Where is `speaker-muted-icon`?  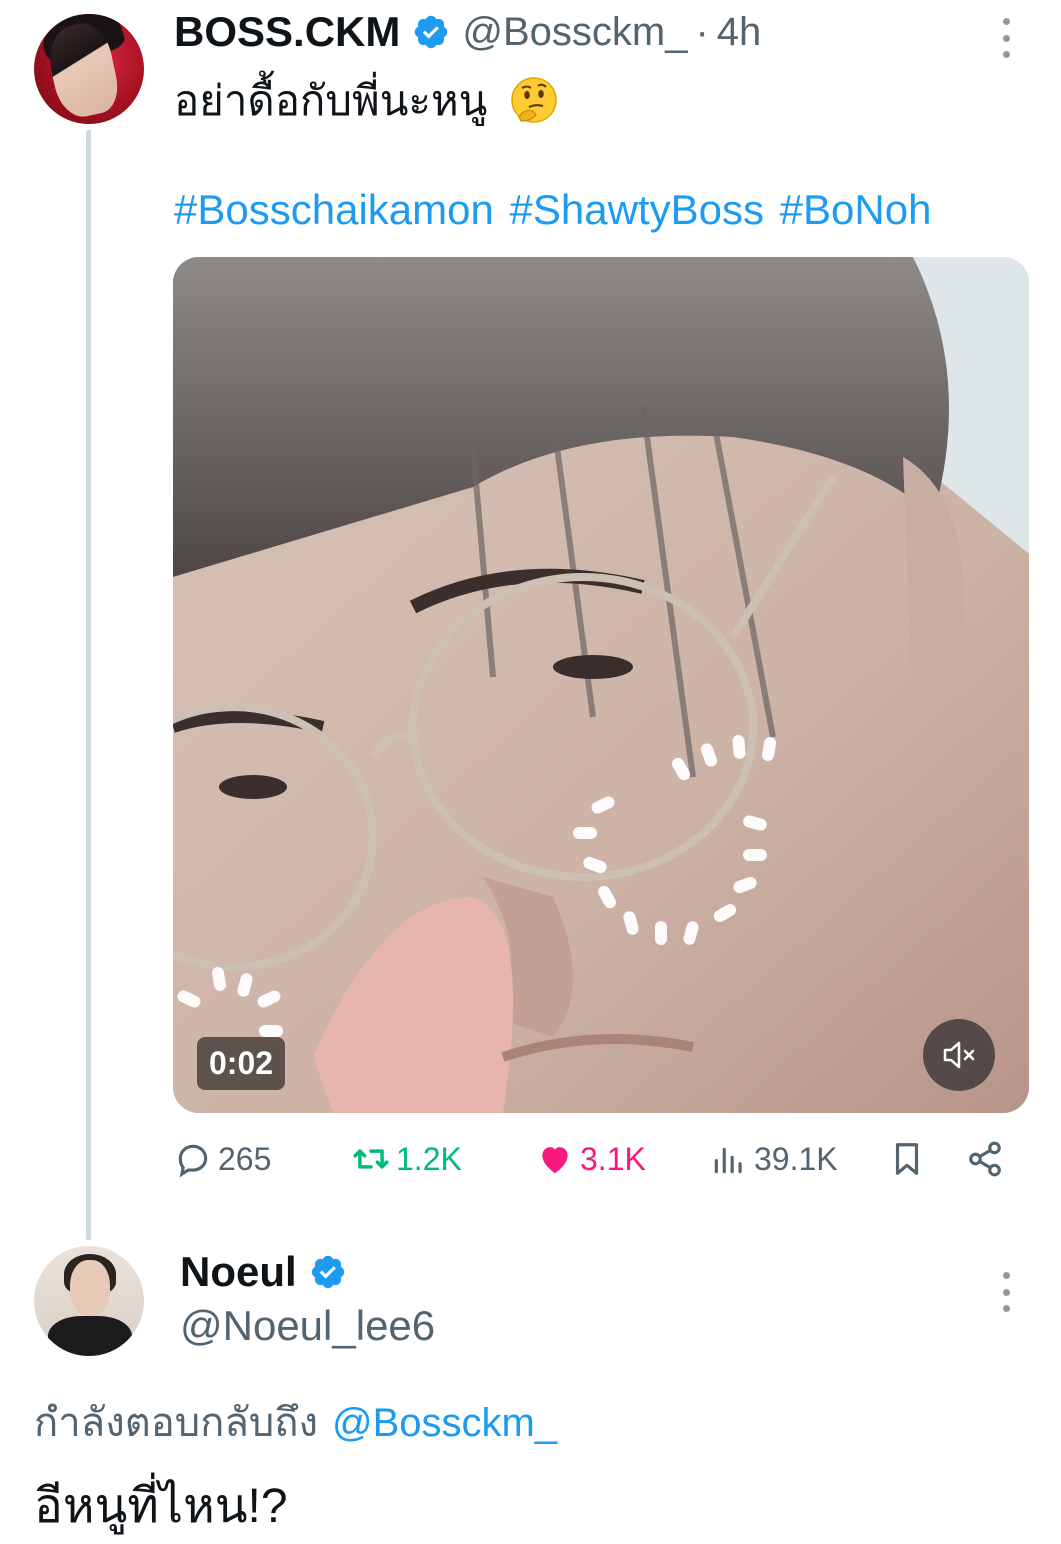
speaker-muted-icon is located at coordinates (959, 1055).